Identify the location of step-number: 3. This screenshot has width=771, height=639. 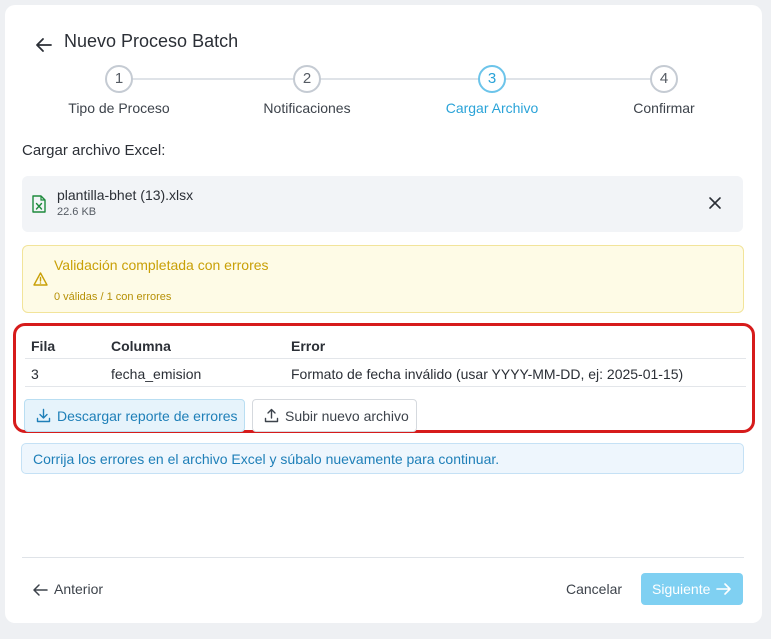
(492, 79).